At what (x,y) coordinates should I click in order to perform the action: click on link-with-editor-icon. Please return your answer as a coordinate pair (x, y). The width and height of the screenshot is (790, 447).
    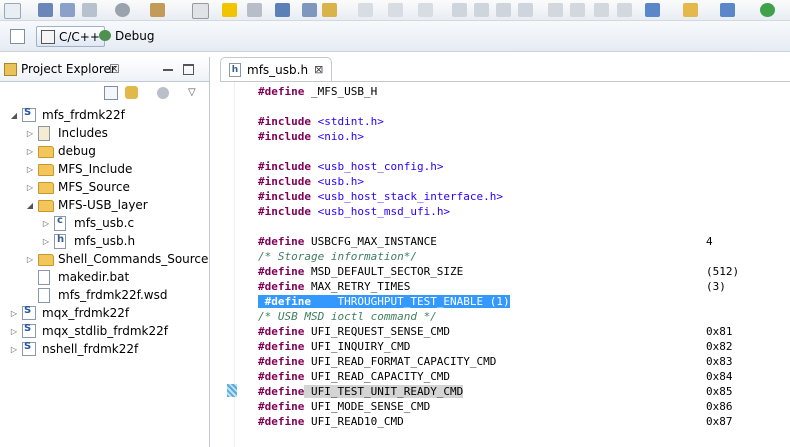
    Looking at the image, I should click on (131, 92).